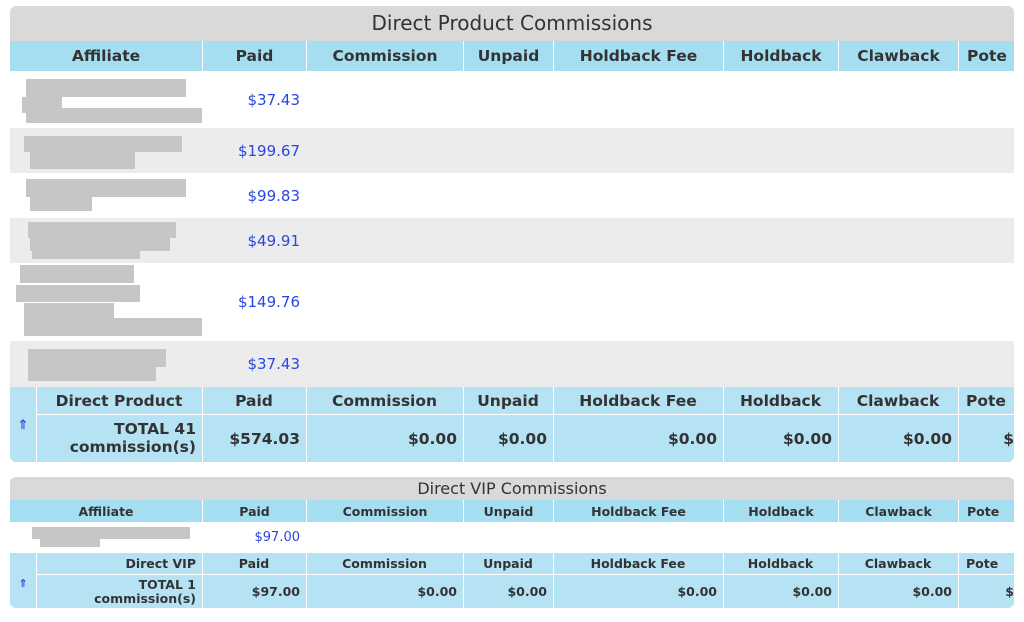 The image size is (1024, 622). I want to click on total-paid: $97.00, so click(275, 591).